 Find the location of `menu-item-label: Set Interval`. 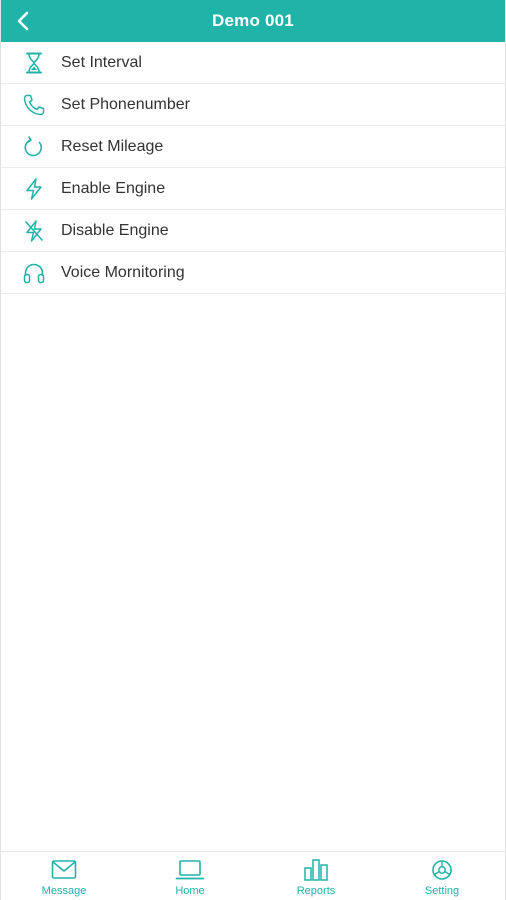

menu-item-label: Set Interval is located at coordinates (101, 62).